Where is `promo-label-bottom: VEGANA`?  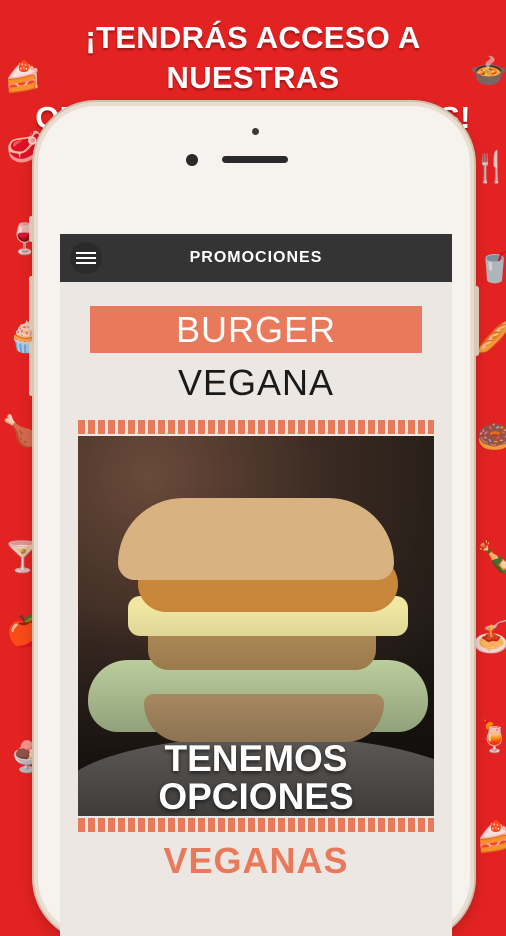
promo-label-bottom: VEGANA is located at coordinates (256, 382).